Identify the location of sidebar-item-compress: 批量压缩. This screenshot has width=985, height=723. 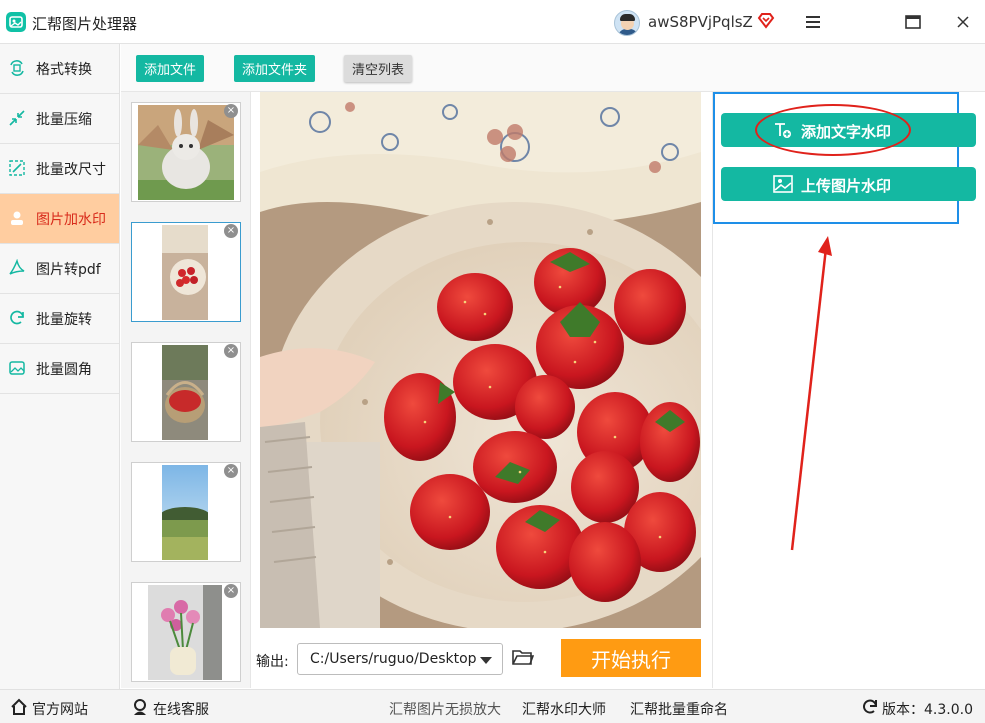
(59, 119).